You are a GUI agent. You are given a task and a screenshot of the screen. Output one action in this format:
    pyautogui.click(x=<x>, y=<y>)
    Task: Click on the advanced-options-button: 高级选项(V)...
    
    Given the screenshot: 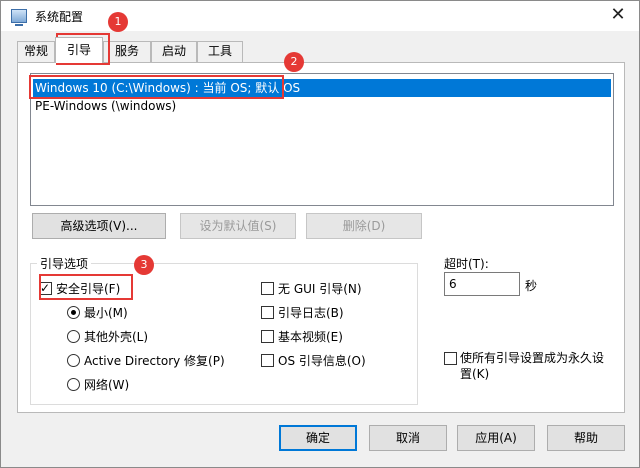 What is the action you would take?
    pyautogui.click(x=99, y=226)
    